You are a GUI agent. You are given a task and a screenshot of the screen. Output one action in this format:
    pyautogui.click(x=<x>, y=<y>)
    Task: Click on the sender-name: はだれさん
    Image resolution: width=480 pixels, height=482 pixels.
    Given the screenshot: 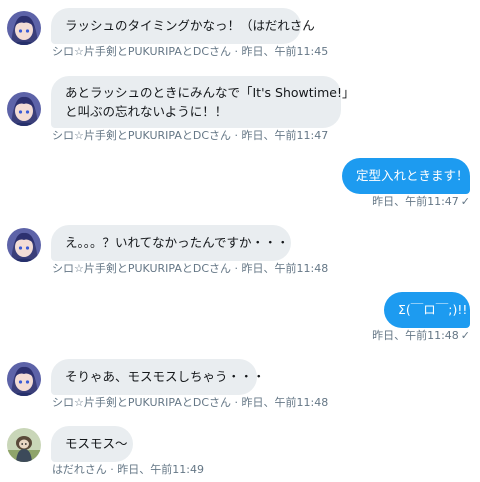 What is the action you would take?
    pyautogui.click(x=79, y=469)
    